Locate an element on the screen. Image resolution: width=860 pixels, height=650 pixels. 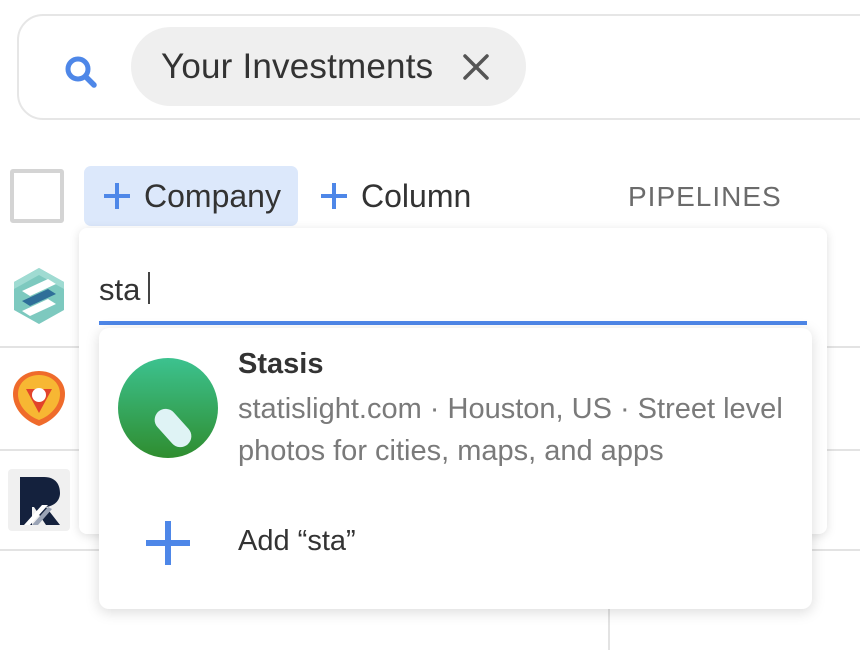
select-all-checkbox is located at coordinates (37, 196).